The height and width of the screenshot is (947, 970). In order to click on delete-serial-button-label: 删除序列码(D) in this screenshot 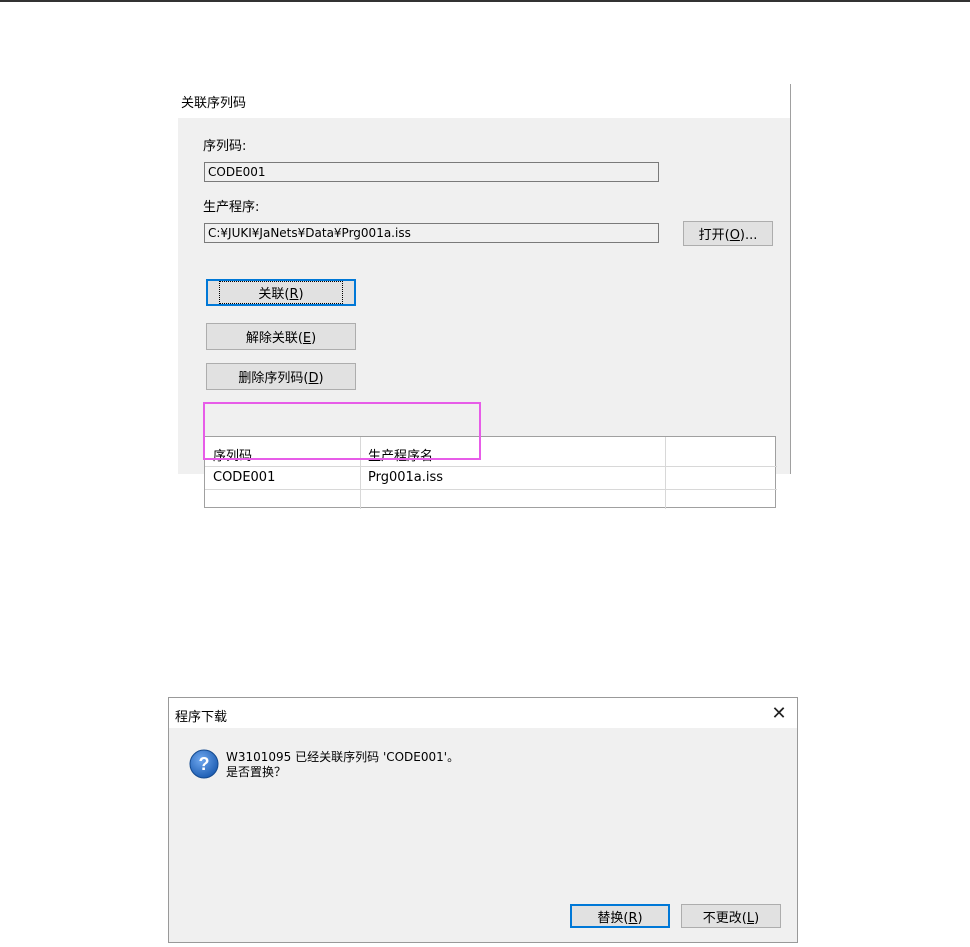, I will do `click(281, 378)`.